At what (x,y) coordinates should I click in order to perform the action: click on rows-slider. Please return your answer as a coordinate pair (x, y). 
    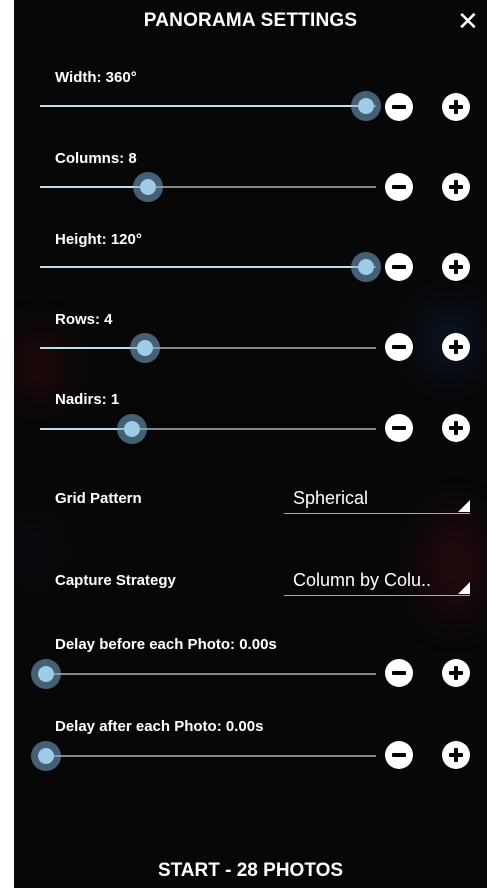
    Looking at the image, I should click on (208, 348).